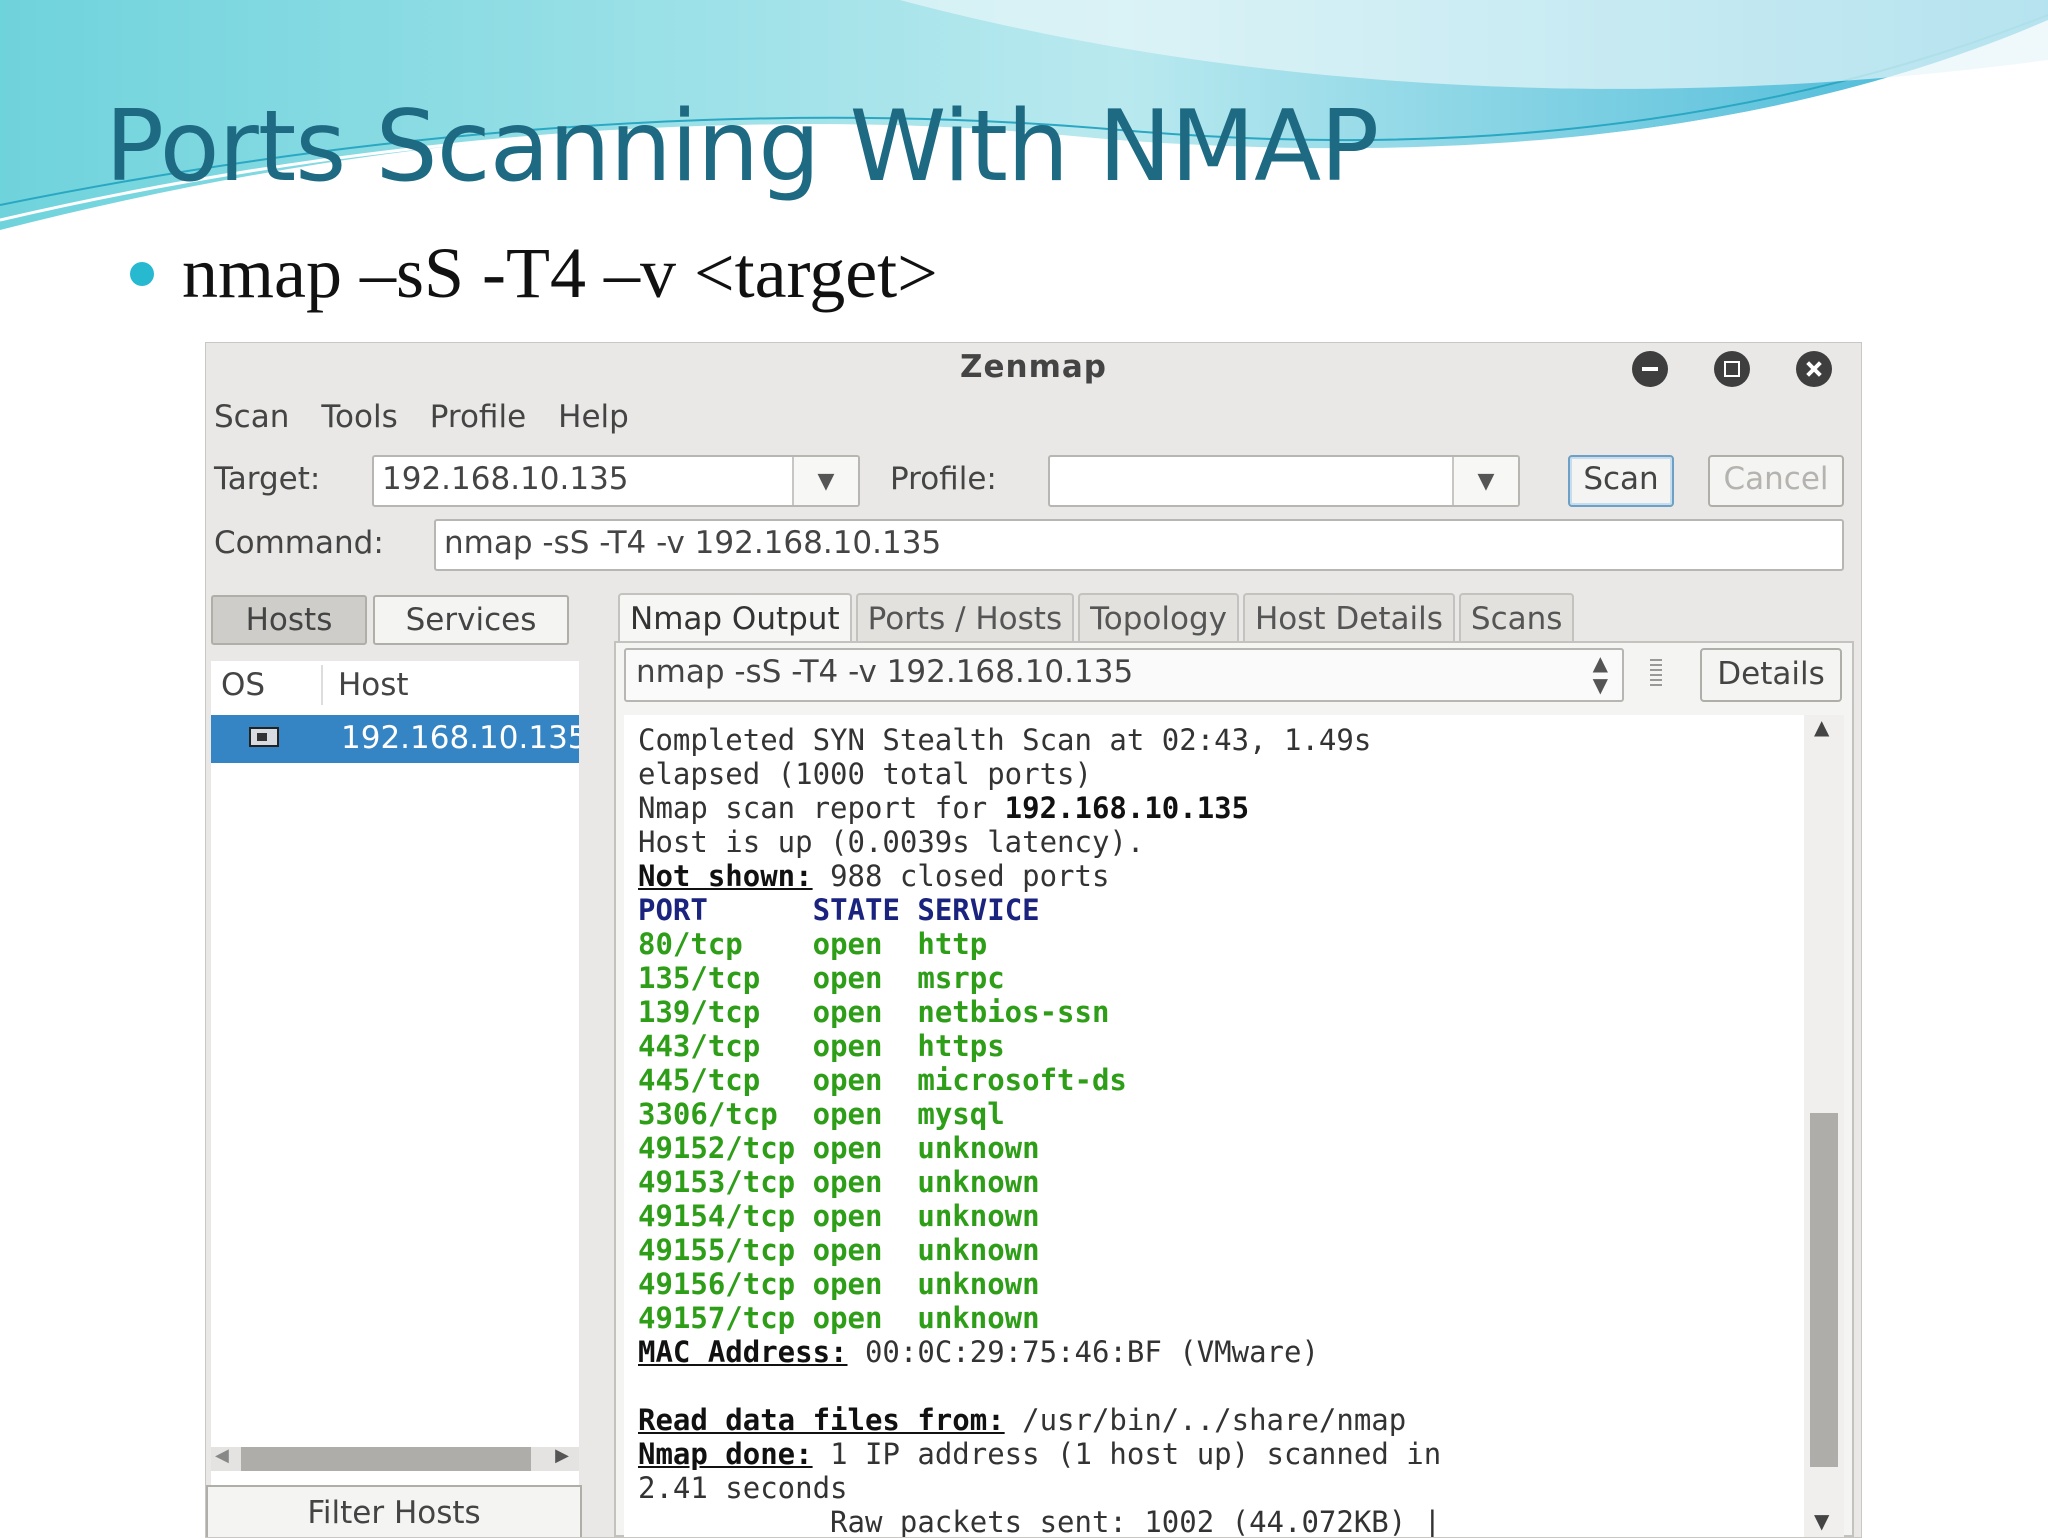 The image size is (2048, 1538). What do you see at coordinates (222, 1455) in the screenshot?
I see `scroll-left-icon: ◀` at bounding box center [222, 1455].